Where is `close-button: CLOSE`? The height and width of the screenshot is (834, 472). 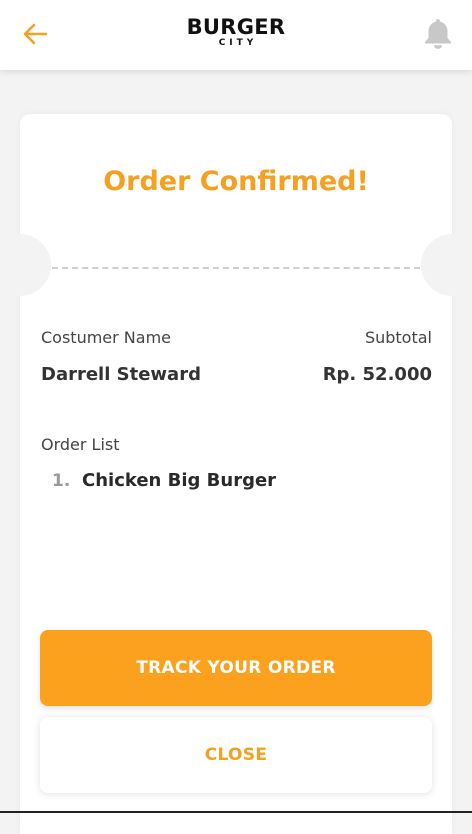
close-button: CLOSE is located at coordinates (236, 755).